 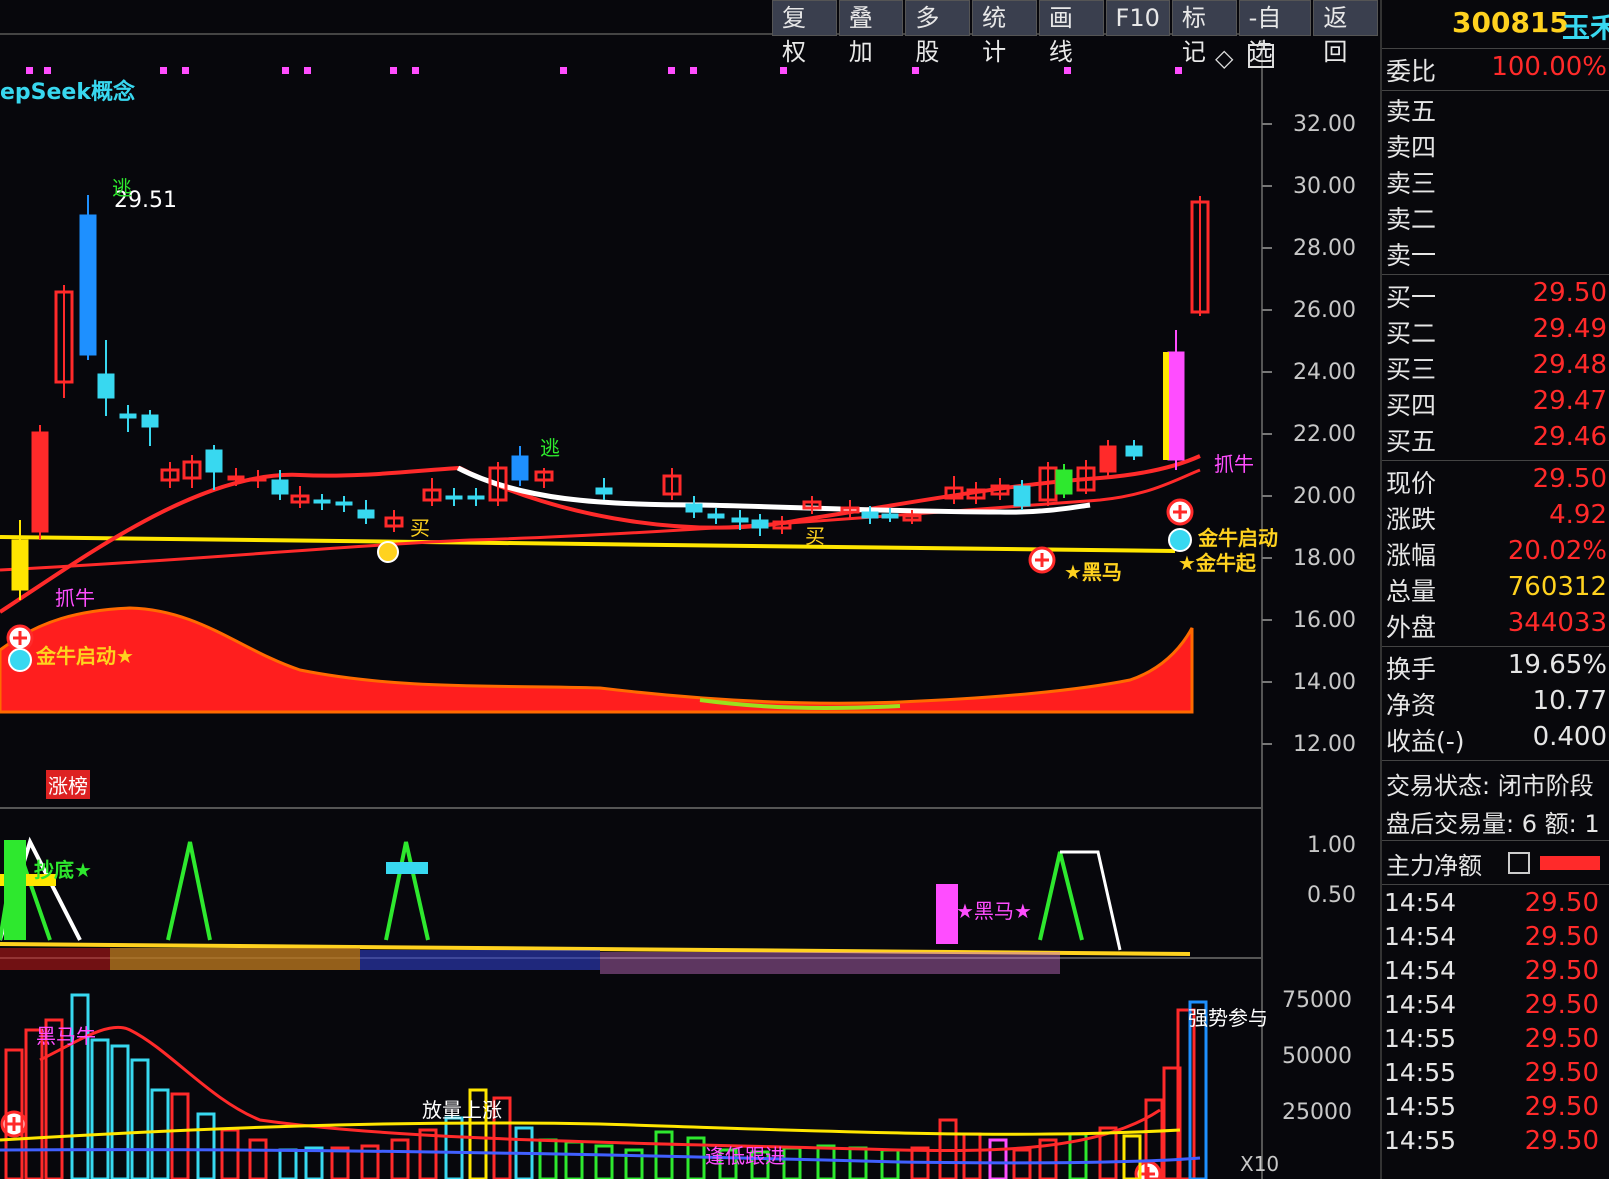 I want to click on signal-plateau, so click(x=1091, y=900).